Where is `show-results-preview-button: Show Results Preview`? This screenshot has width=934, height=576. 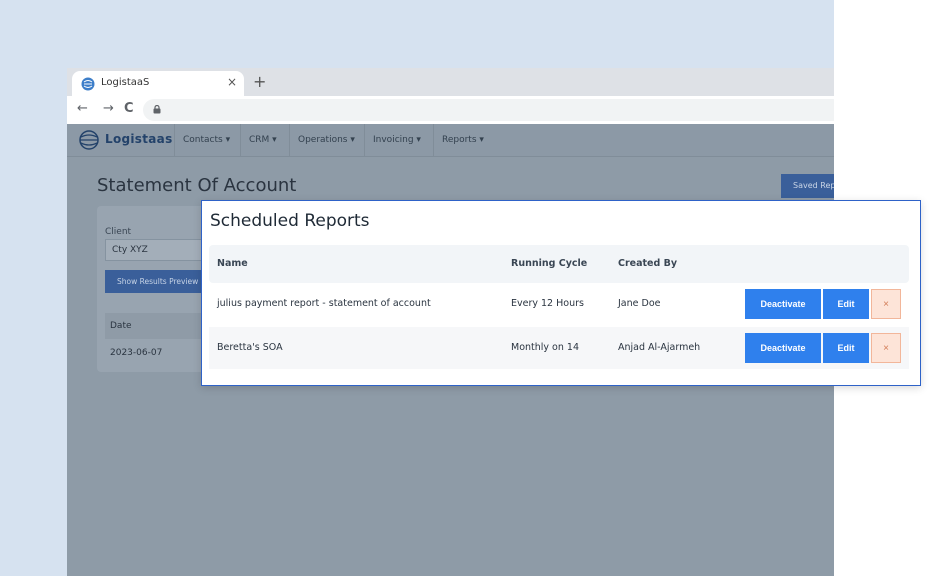 show-results-preview-button: Show Results Preview is located at coordinates (155, 281).